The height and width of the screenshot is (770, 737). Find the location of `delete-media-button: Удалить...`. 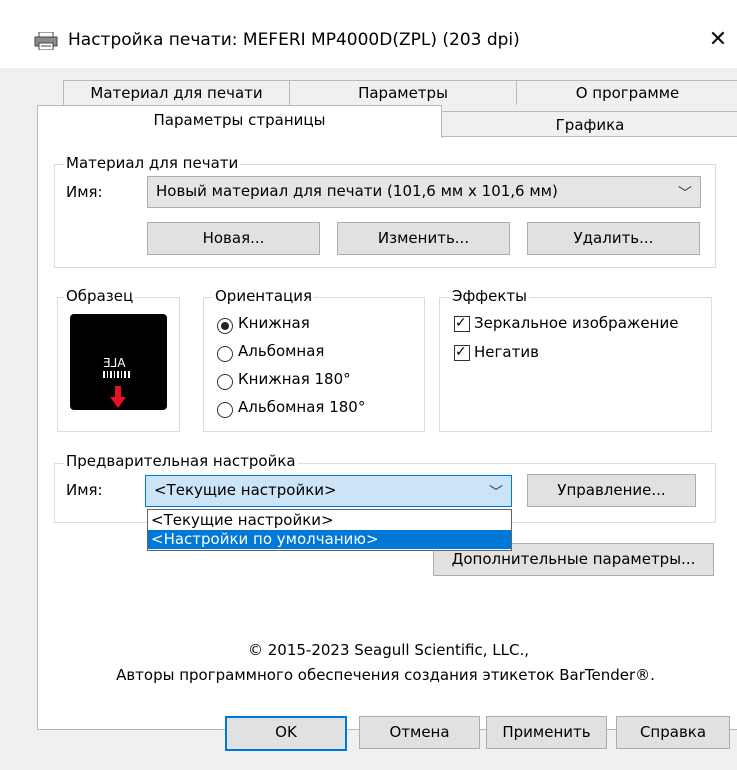

delete-media-button: Удалить... is located at coordinates (613, 238).